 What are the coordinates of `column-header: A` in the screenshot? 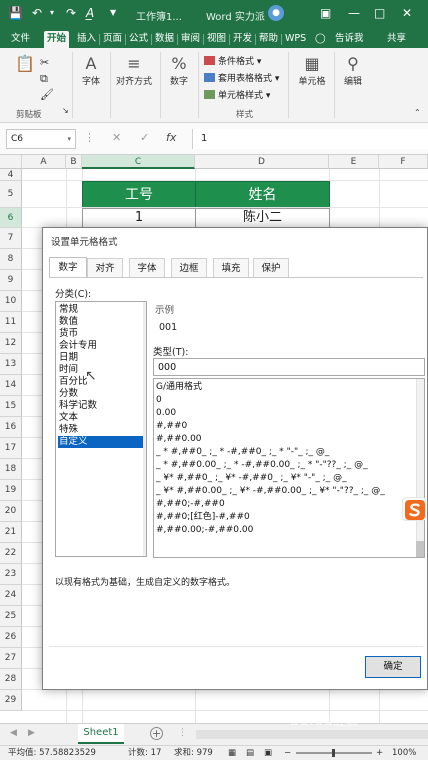 It's located at (44, 162).